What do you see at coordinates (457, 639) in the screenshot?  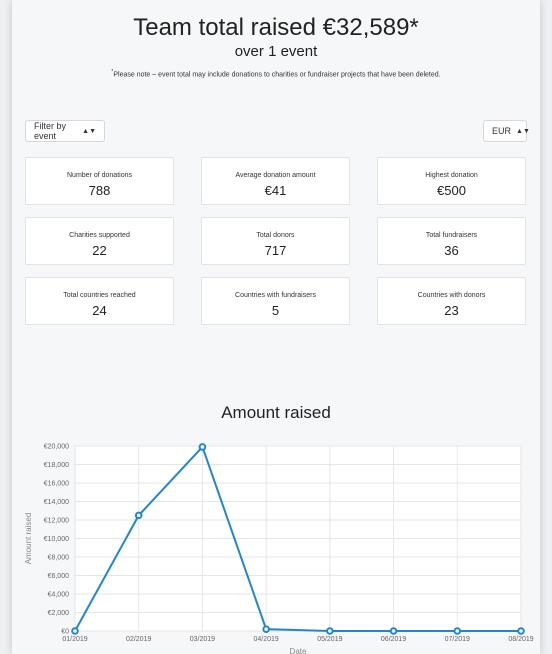 I see `x-tick-label: 07/2019` at bounding box center [457, 639].